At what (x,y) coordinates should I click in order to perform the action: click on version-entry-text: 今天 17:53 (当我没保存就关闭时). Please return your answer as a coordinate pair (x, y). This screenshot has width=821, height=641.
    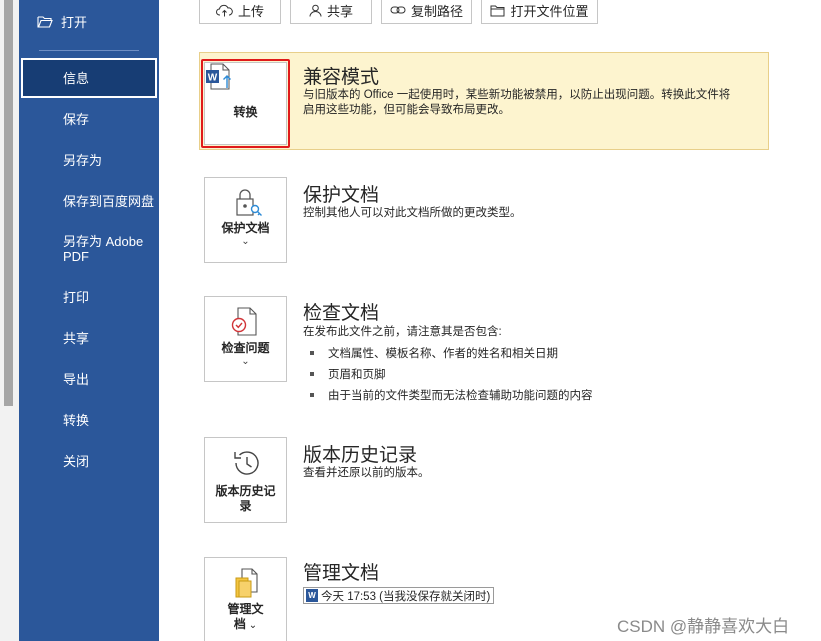
    Looking at the image, I should click on (406, 596).